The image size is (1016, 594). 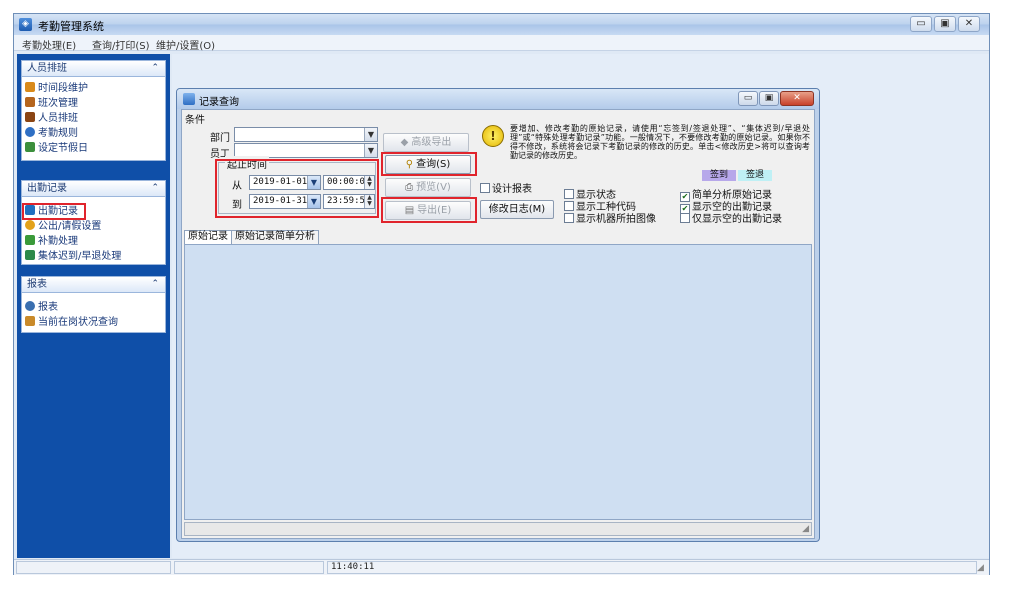 I want to click on sidebar-item-holidays: 设定节假日, so click(x=56, y=148).